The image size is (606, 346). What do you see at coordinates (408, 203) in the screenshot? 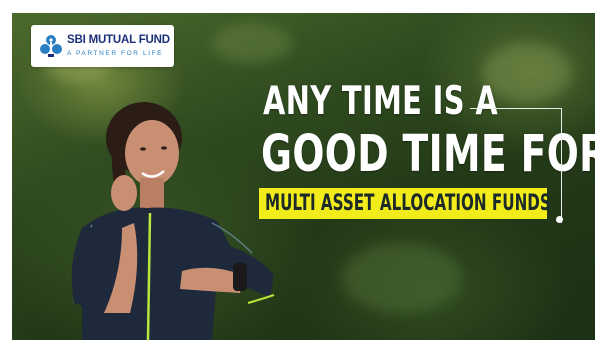
I see `fund-name-highlight: MULTI ASSET ALLOCATION FUNDS` at bounding box center [408, 203].